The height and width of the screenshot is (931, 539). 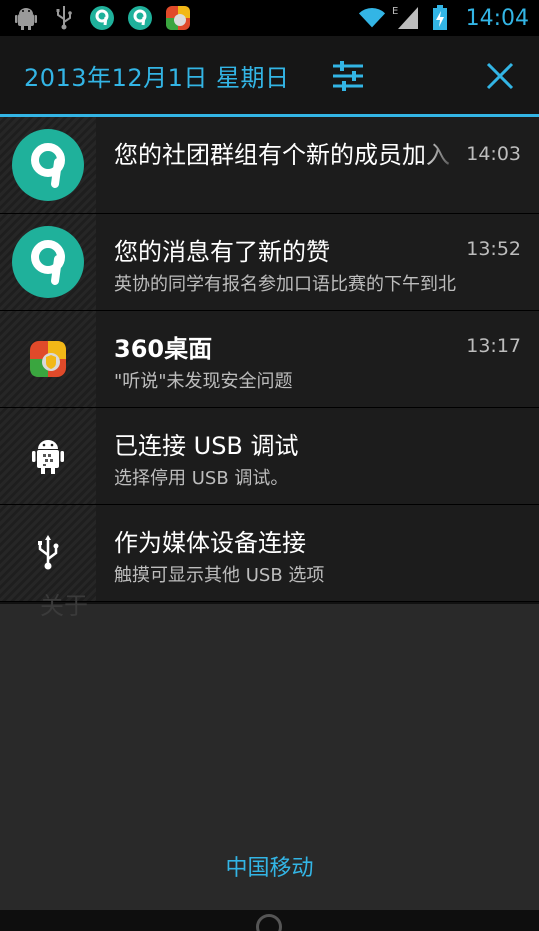 What do you see at coordinates (497, 18) in the screenshot?
I see `status-clock: 14:04` at bounding box center [497, 18].